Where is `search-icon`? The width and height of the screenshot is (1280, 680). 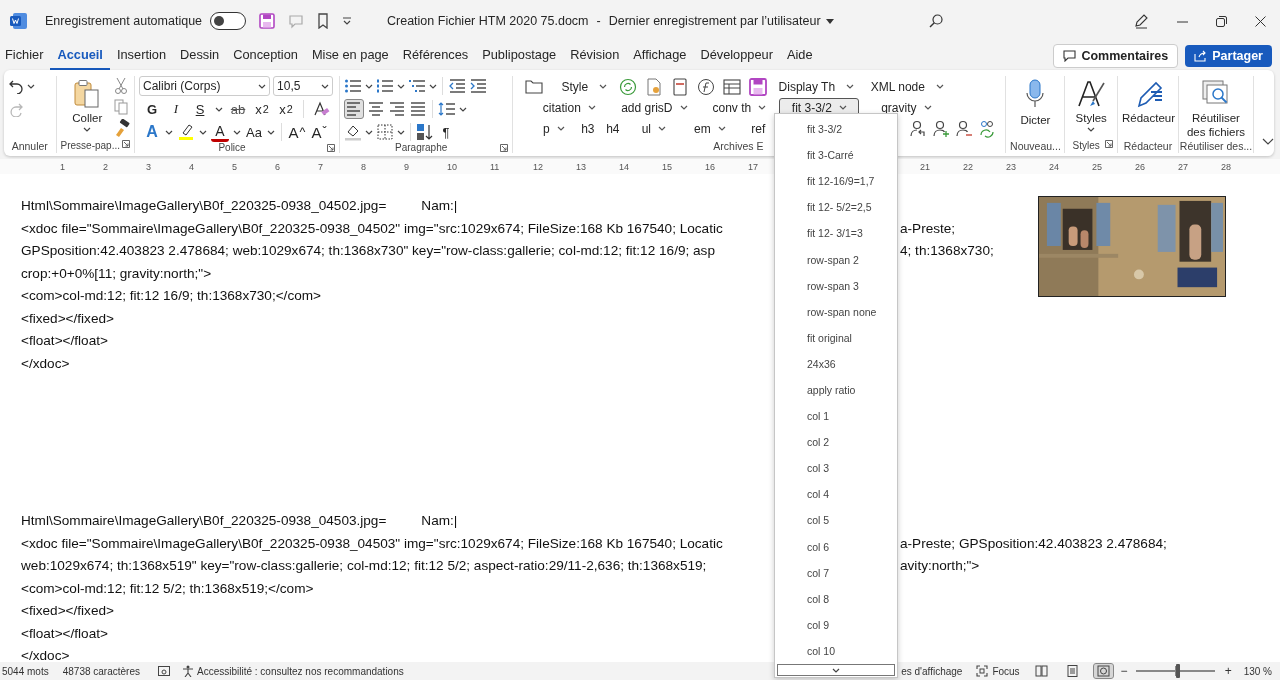 search-icon is located at coordinates (936, 21).